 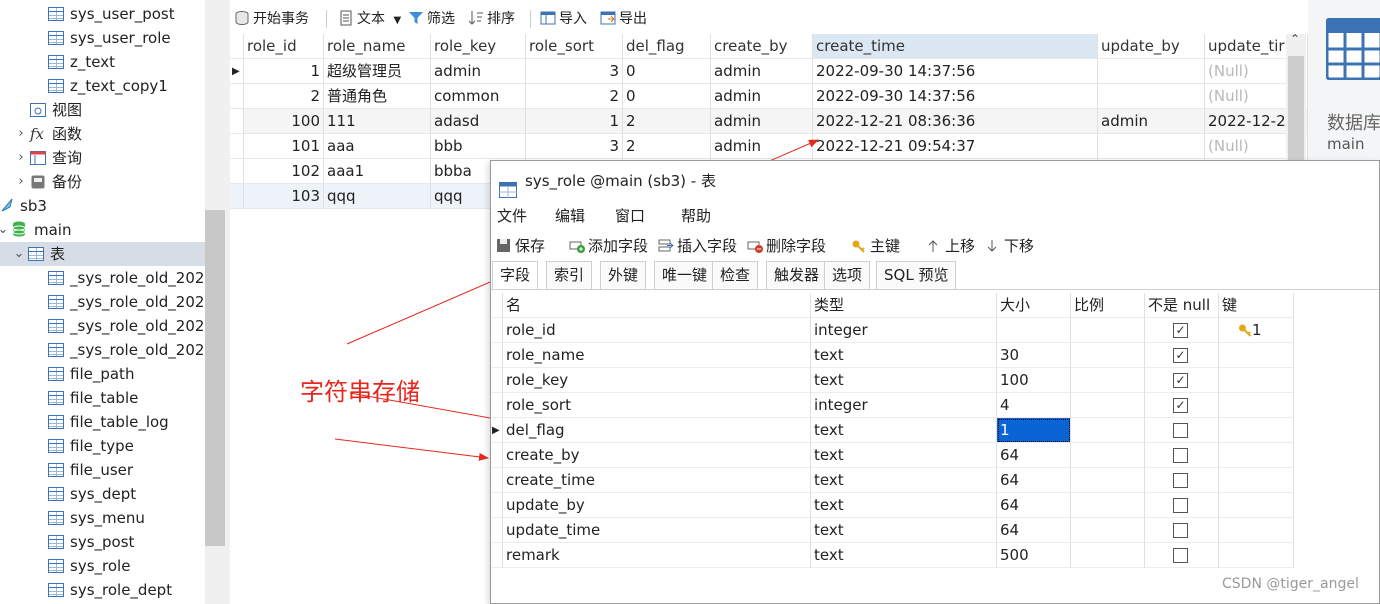 What do you see at coordinates (1034, 380) in the screenshot?
I see `field-size-cell: 100` at bounding box center [1034, 380].